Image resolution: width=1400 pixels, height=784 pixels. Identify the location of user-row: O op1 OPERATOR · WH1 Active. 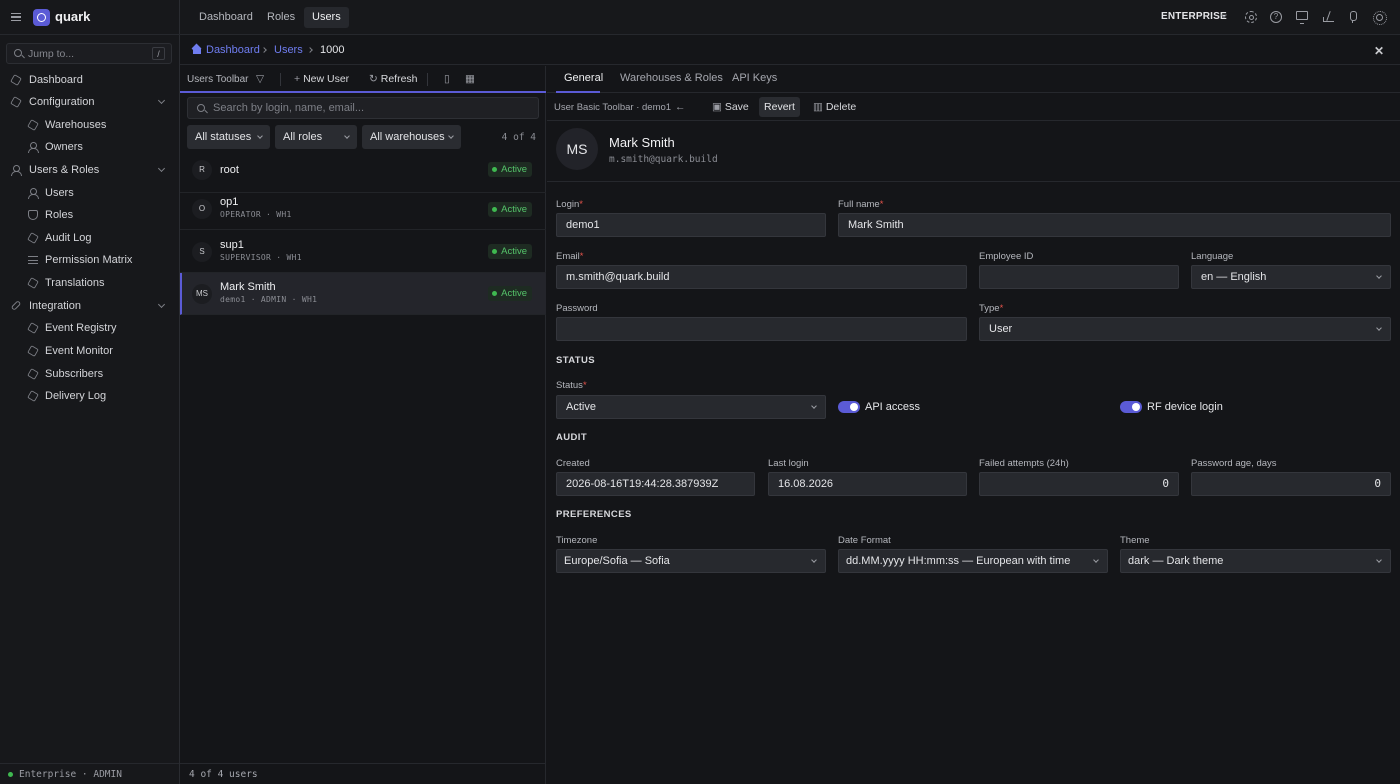
(363, 209).